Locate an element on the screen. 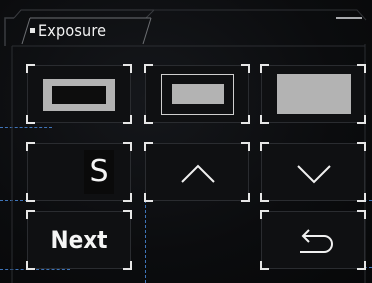 This screenshot has height=283, width=372. increase-button is located at coordinates (197, 172).